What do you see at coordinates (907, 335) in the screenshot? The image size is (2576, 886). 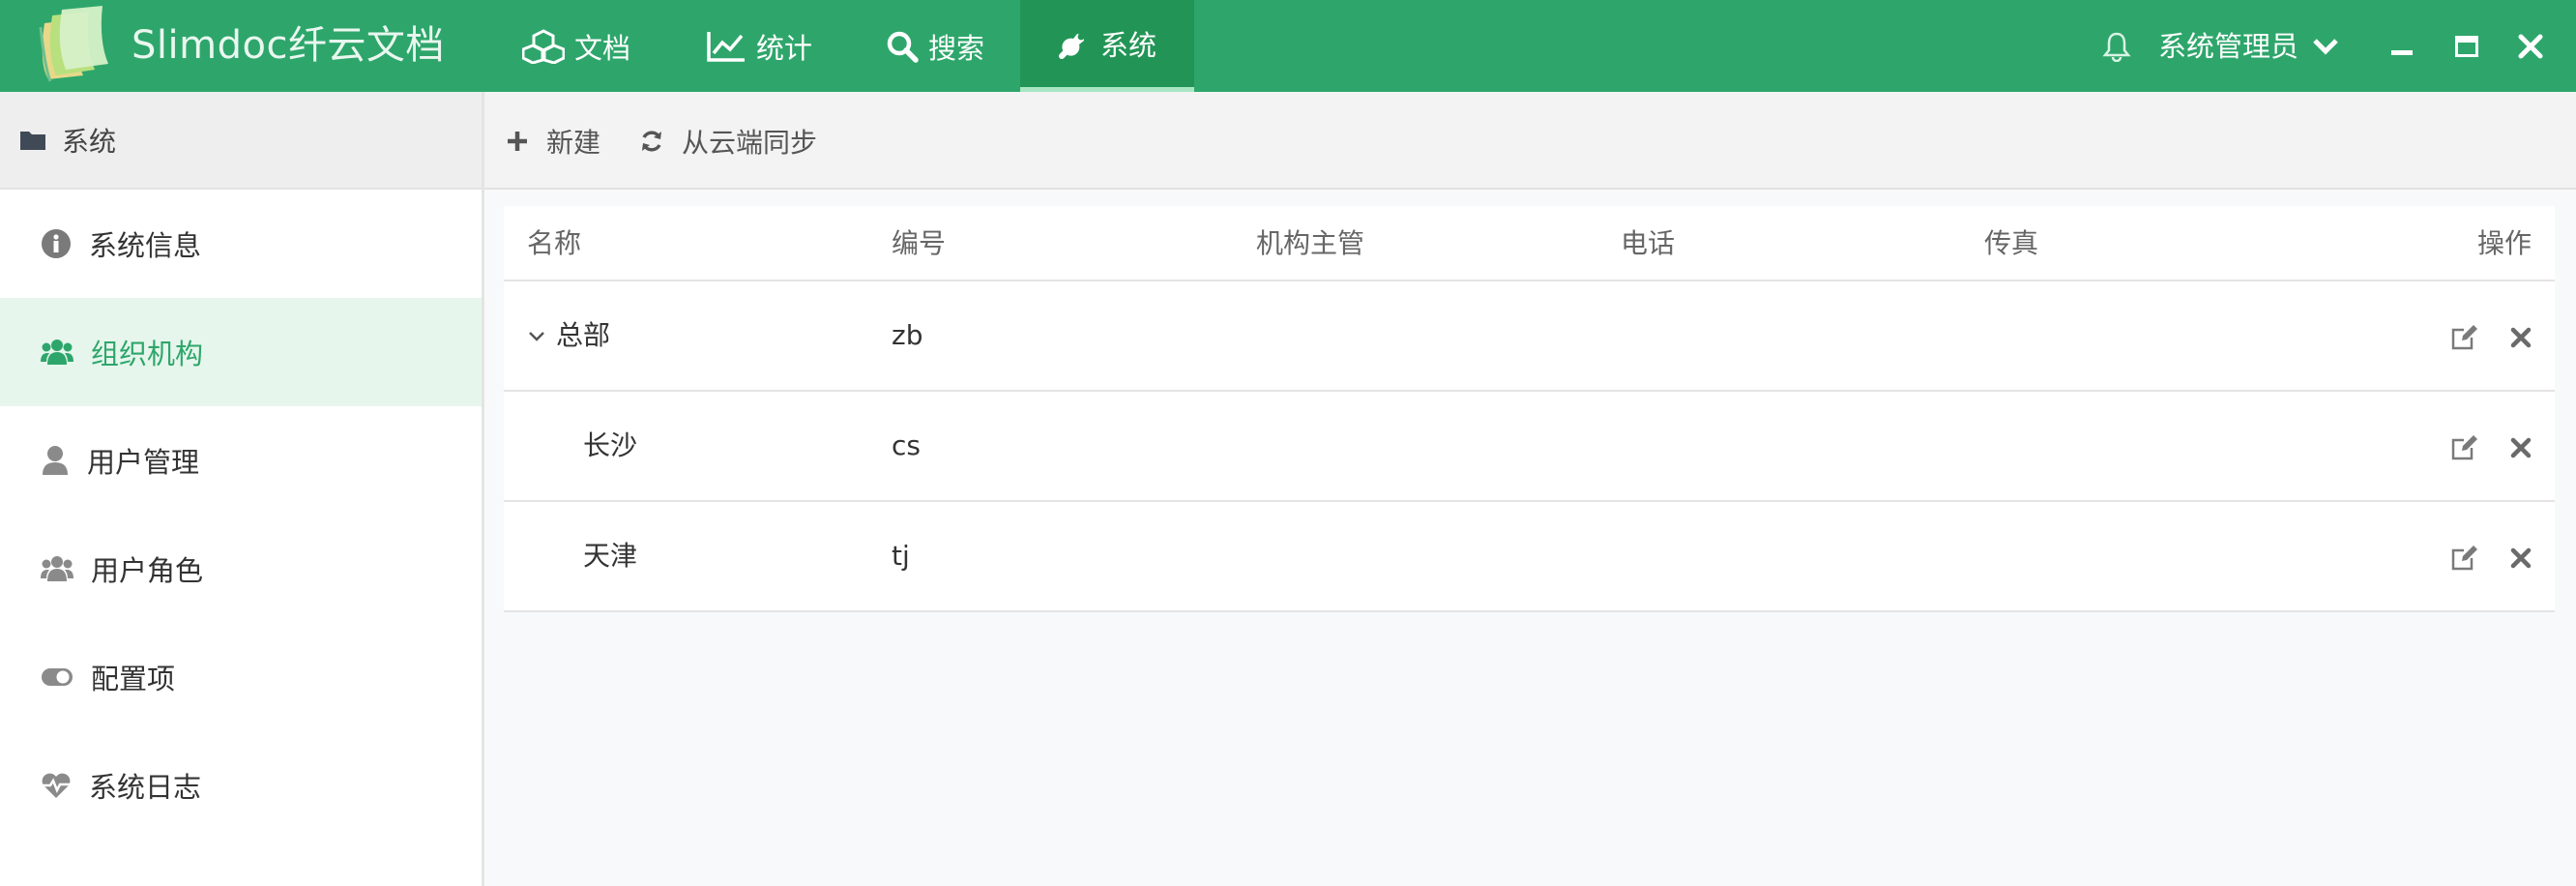 I see `cell-code: zb` at bounding box center [907, 335].